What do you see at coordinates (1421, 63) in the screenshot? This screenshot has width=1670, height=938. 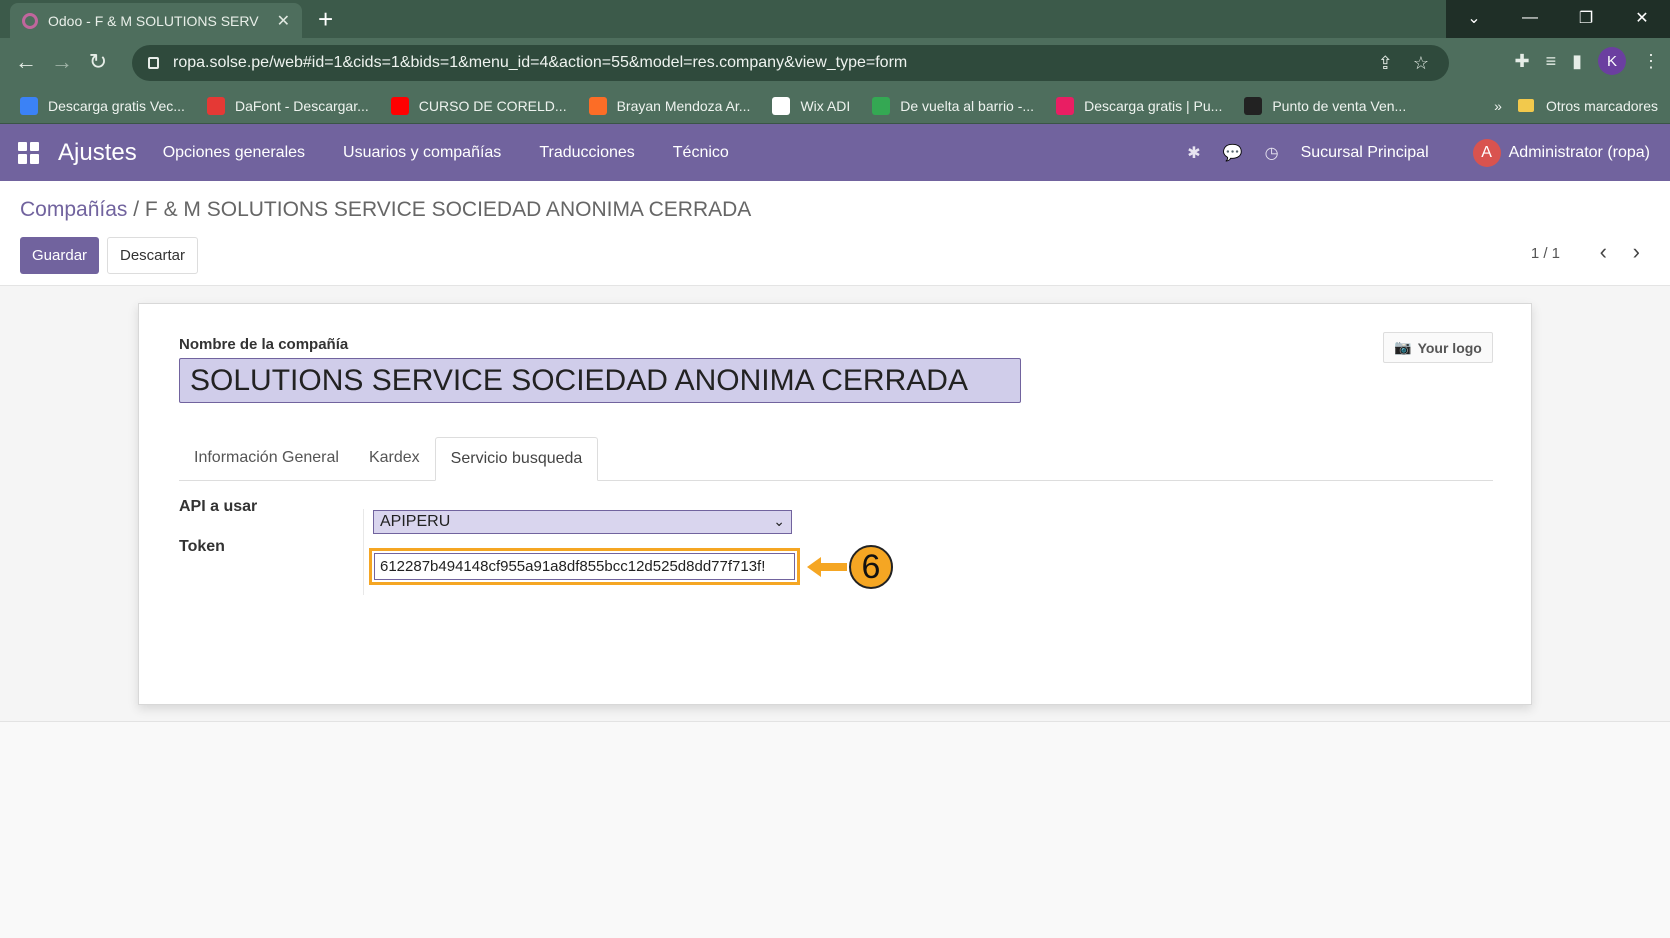 I see `bookmark-star-icon: ☆` at bounding box center [1421, 63].